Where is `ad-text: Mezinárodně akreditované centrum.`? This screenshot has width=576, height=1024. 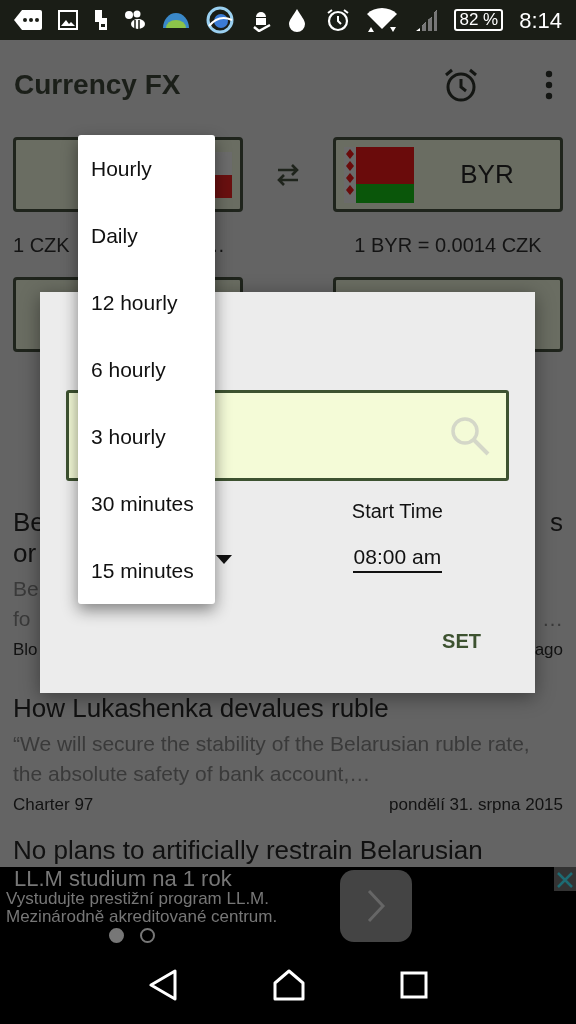 ad-text: Mezinárodně akreditované centrum. is located at coordinates (142, 917).